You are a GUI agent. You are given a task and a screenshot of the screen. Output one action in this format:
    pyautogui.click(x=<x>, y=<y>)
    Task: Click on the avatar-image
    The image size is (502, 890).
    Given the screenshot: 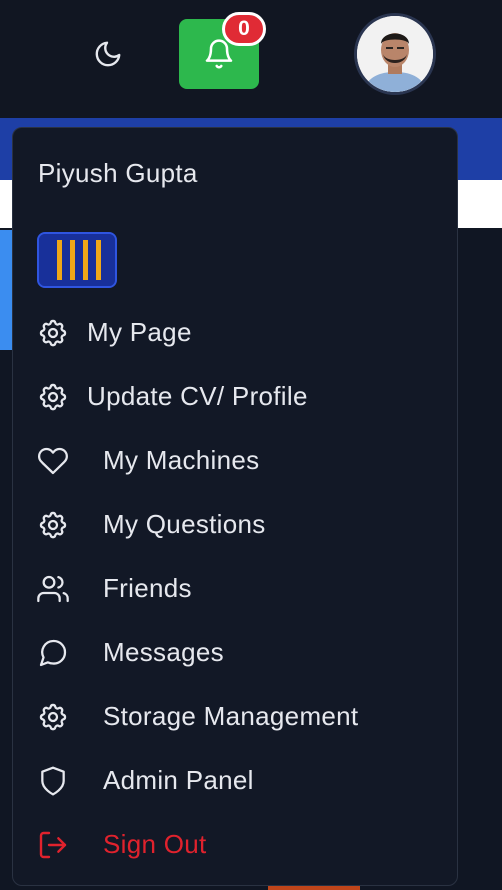 What is the action you would take?
    pyautogui.click(x=395, y=54)
    